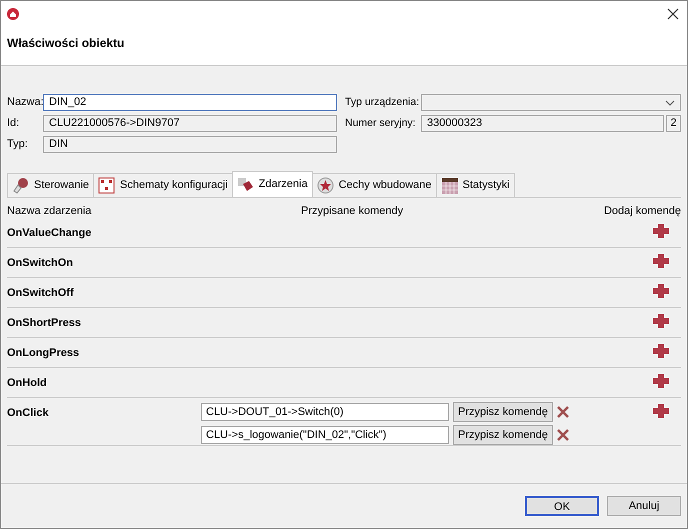 This screenshot has width=688, height=529. What do you see at coordinates (28, 413) in the screenshot?
I see `event-name: OnClick` at bounding box center [28, 413].